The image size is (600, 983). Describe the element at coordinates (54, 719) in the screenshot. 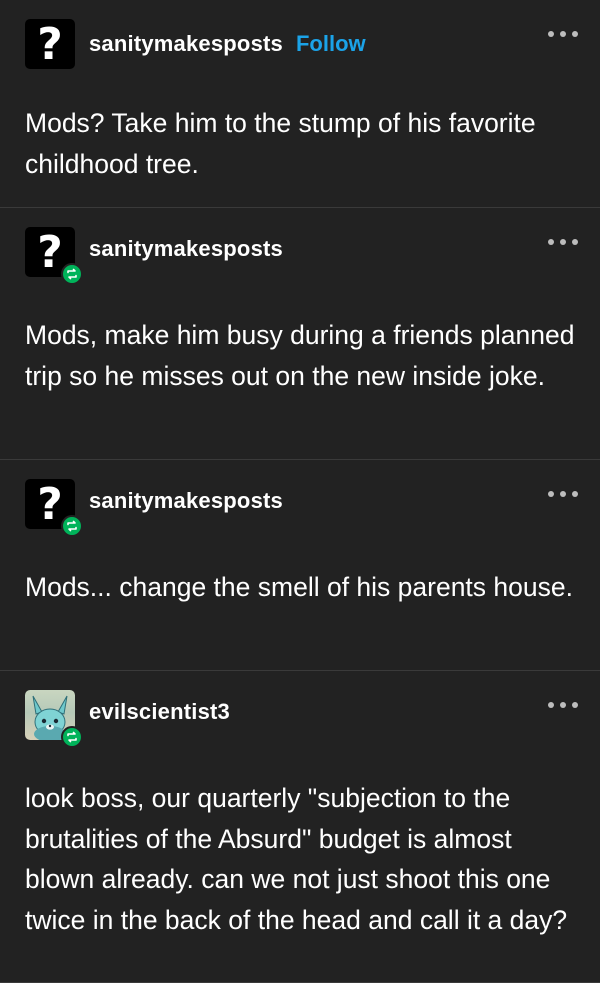

I see `avatar` at that location.